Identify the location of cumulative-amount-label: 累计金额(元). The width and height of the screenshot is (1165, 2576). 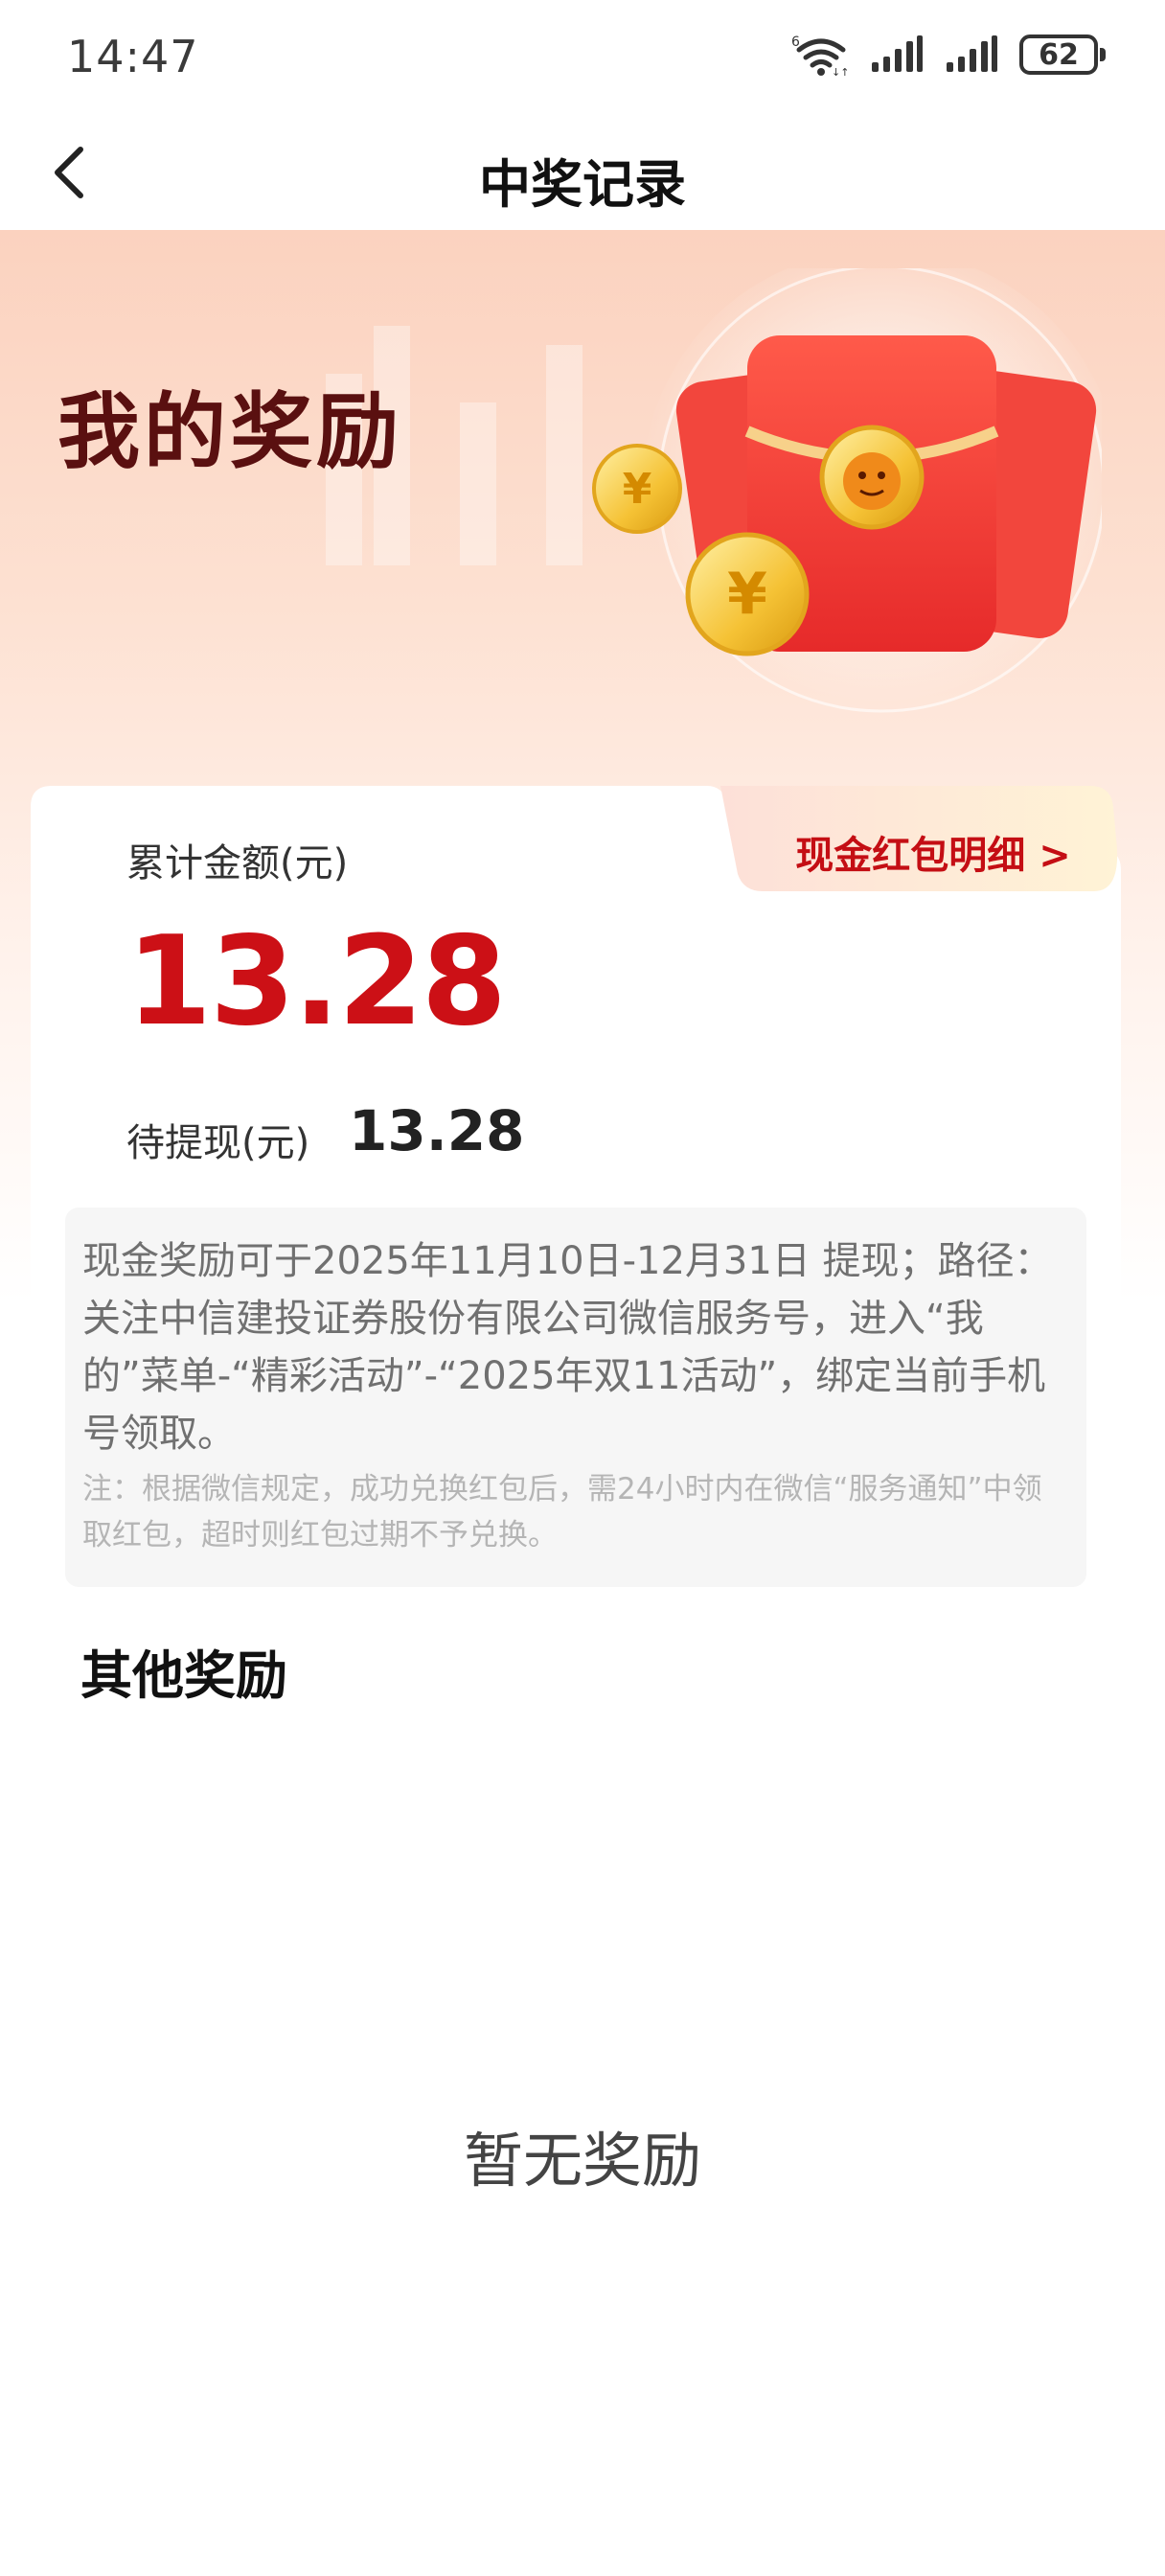
(238, 863).